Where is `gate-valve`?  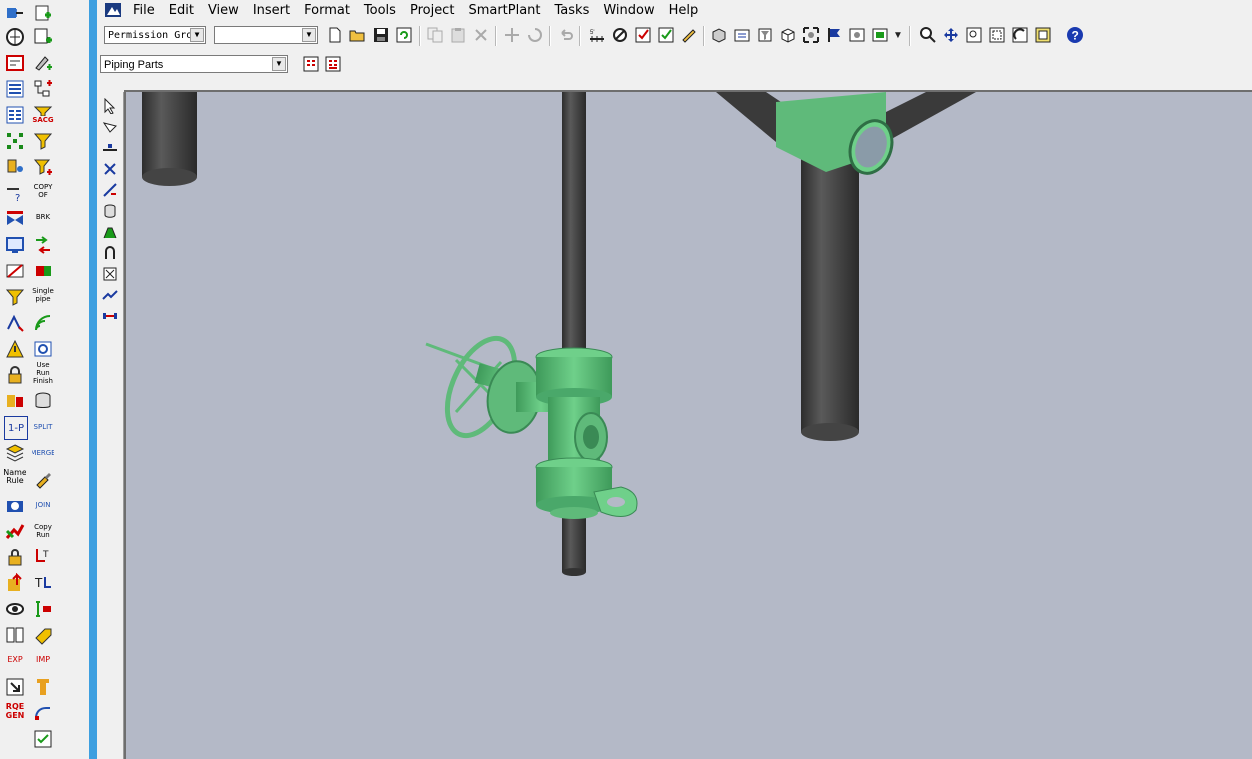 gate-valve is located at coordinates (531, 423).